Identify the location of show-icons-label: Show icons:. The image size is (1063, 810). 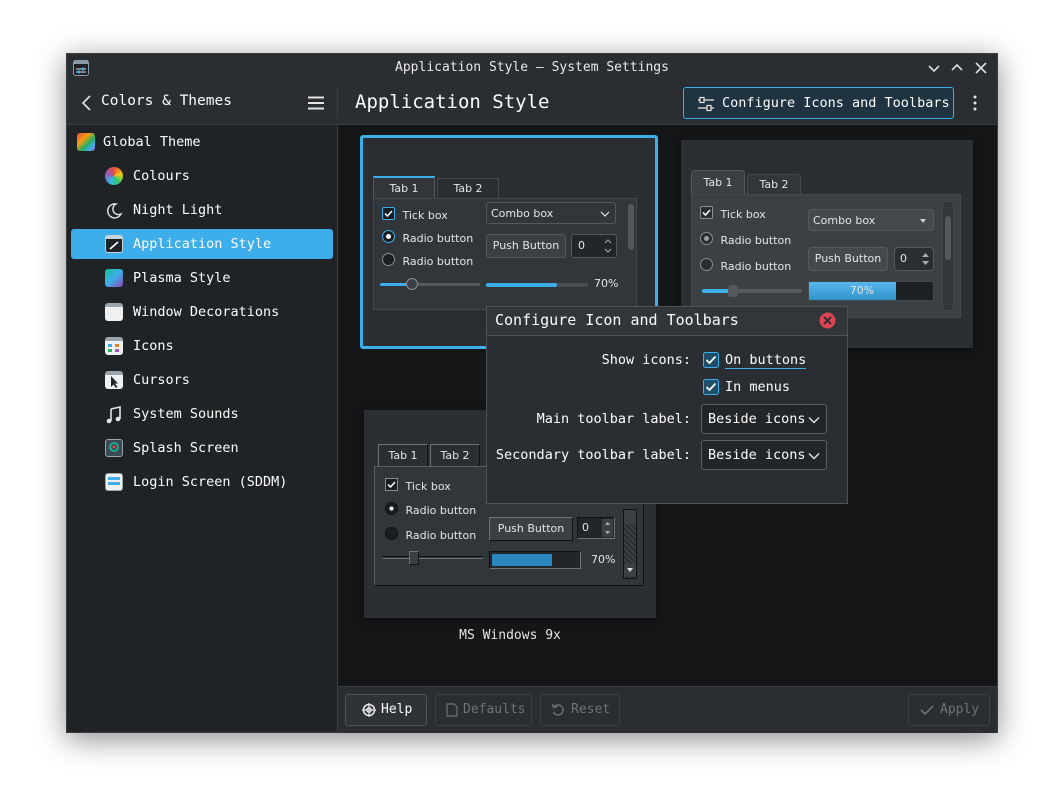
(646, 360).